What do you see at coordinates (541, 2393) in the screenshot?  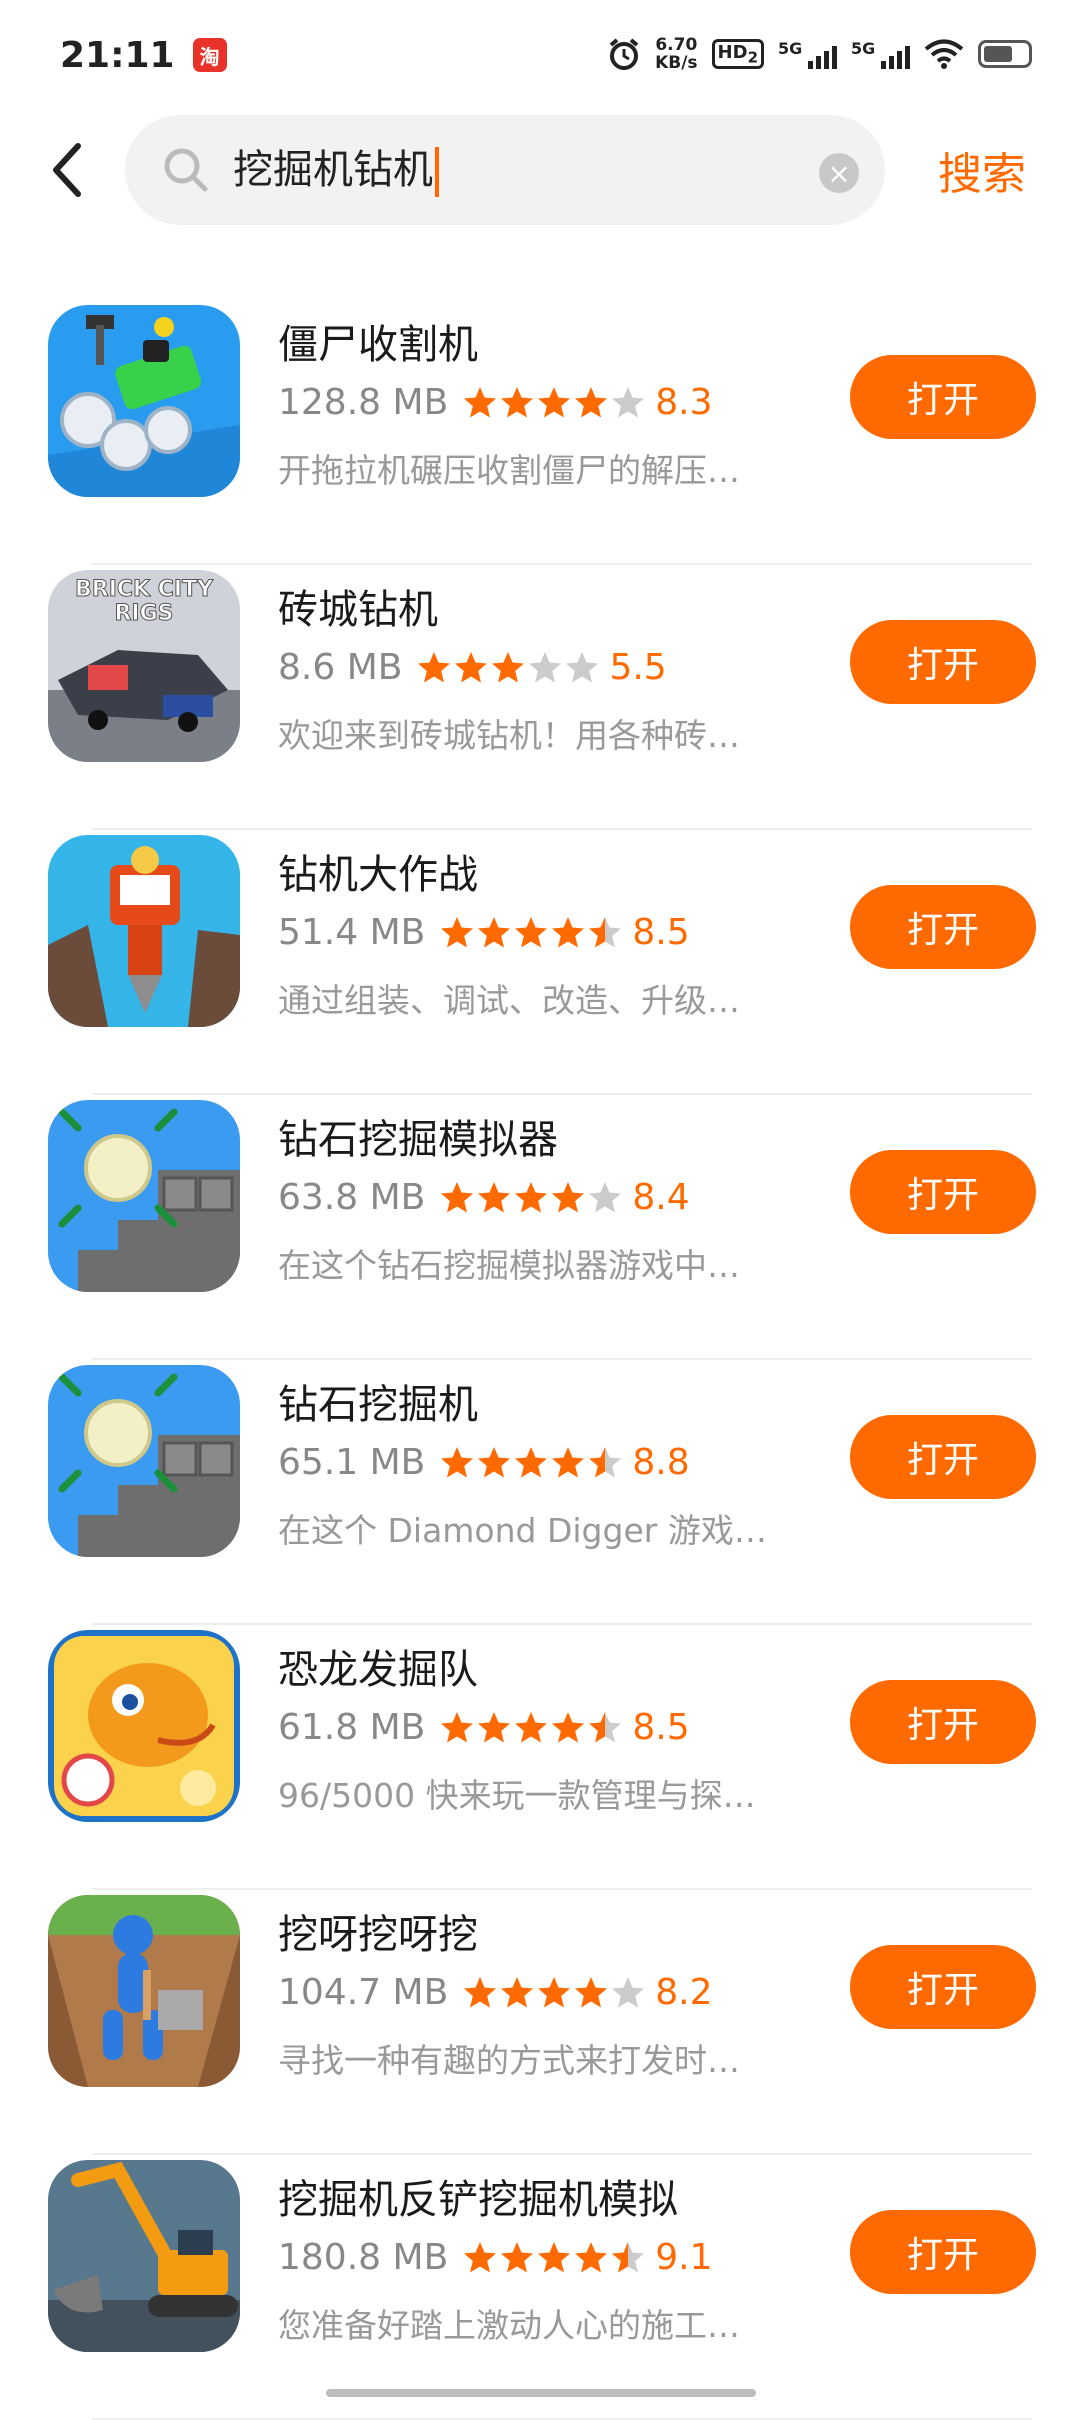 I see `home-indicator` at bounding box center [541, 2393].